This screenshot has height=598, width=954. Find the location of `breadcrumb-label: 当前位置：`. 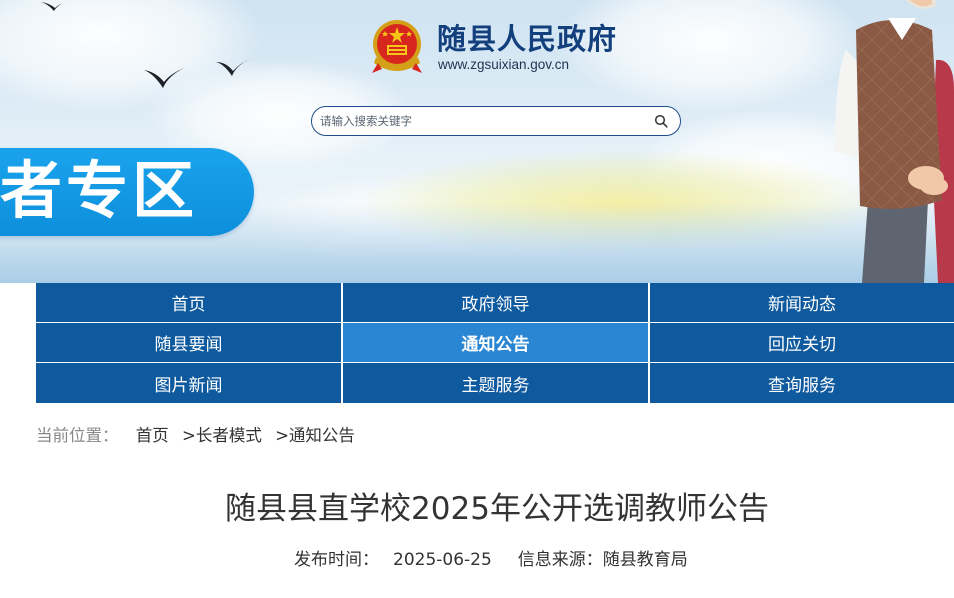

breadcrumb-label: 当前位置： is located at coordinates (77, 435).